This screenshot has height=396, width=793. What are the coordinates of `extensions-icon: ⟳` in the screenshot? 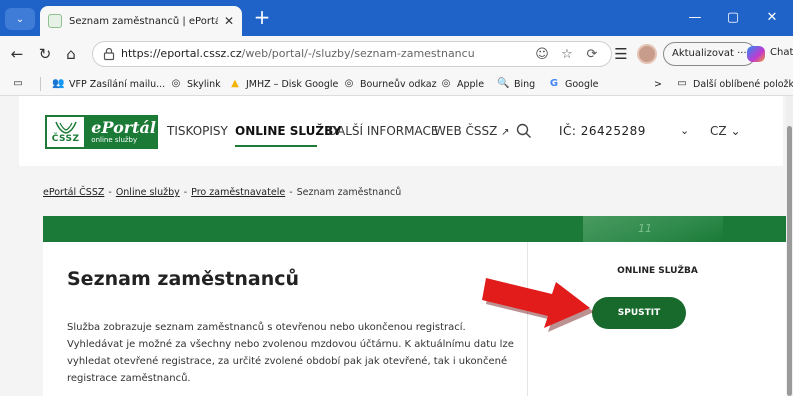 It's located at (592, 55).